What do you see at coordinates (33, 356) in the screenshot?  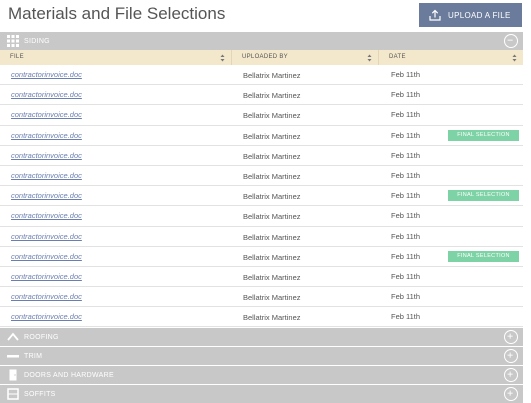 I see `section-label: TRIM` at bounding box center [33, 356].